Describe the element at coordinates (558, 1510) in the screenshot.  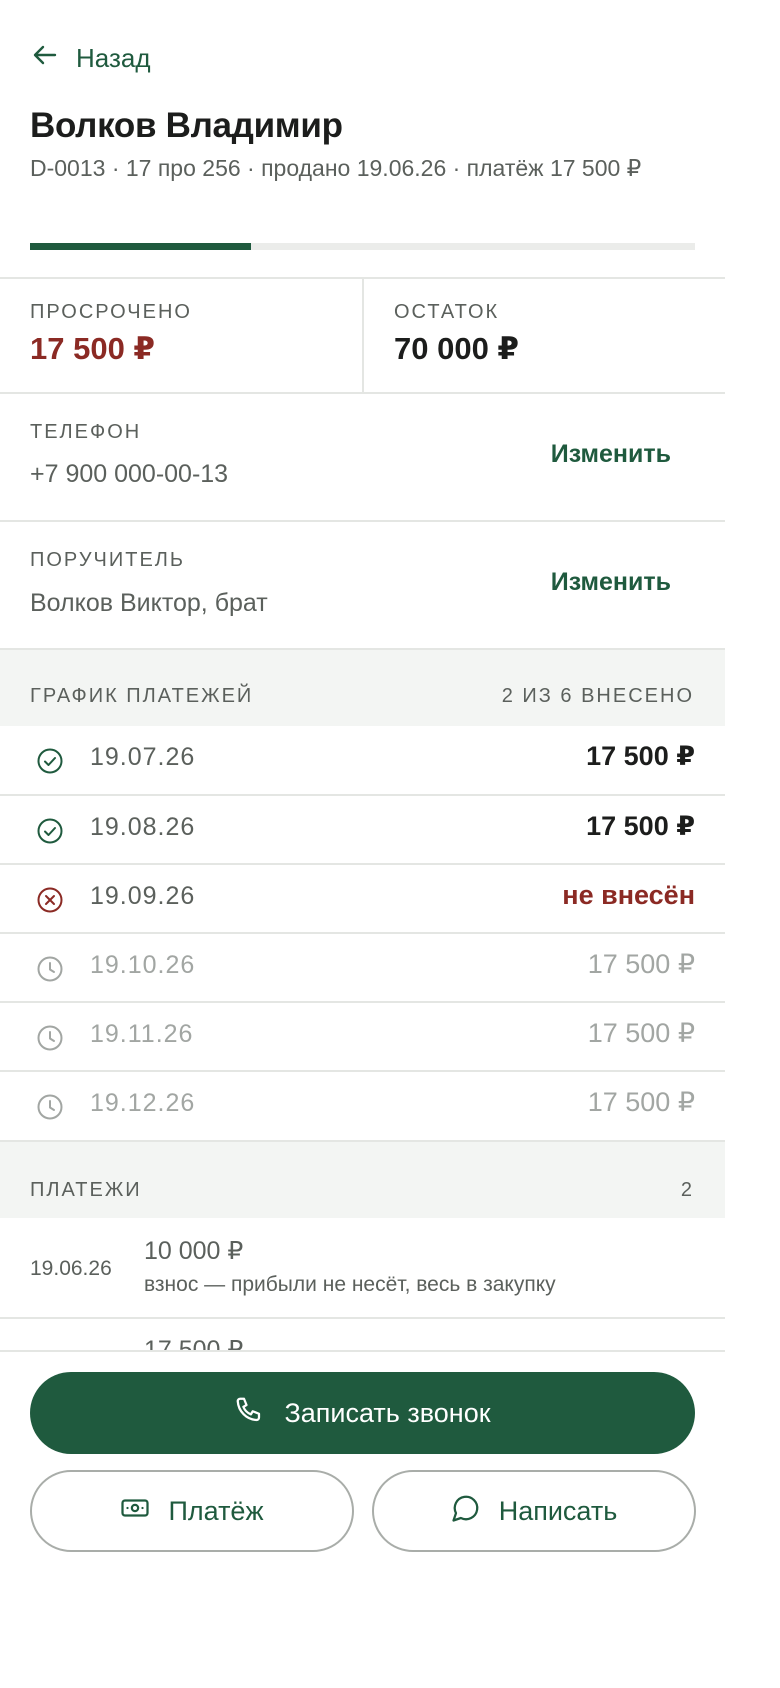
I see `send-message-label: Написать` at that location.